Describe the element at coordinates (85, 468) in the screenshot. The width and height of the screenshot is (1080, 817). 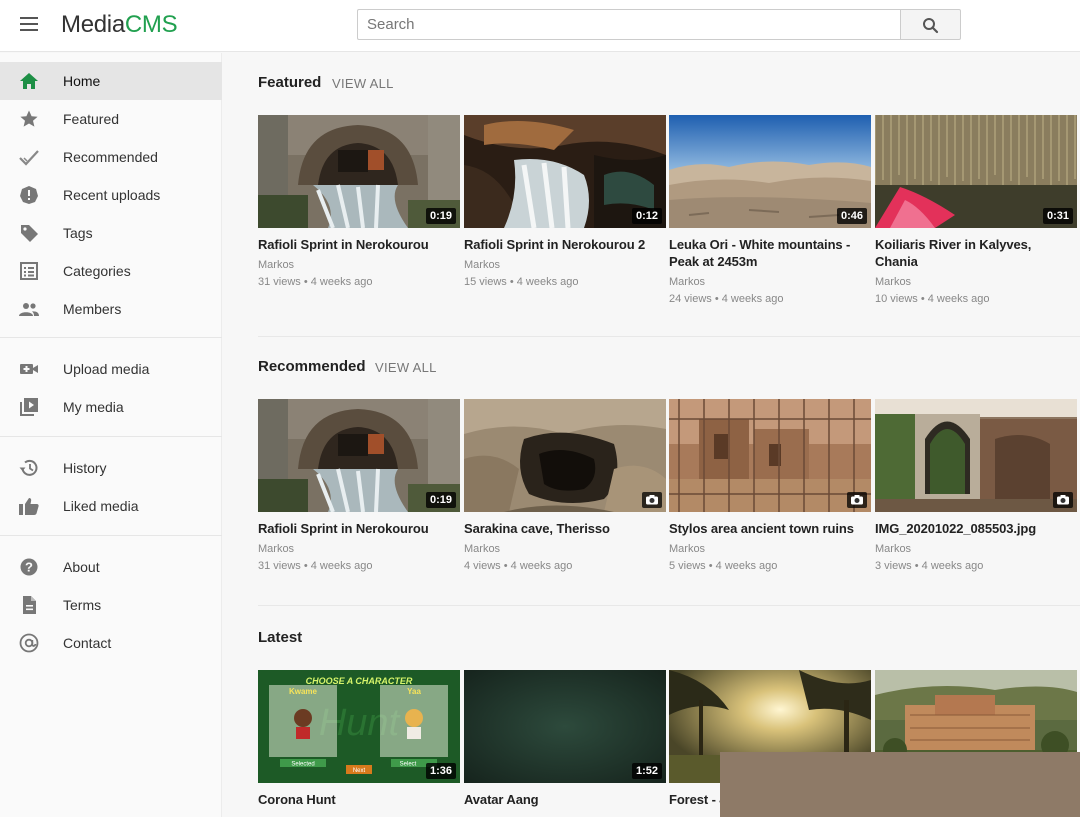
I see `sidebar-item-label: History` at that location.